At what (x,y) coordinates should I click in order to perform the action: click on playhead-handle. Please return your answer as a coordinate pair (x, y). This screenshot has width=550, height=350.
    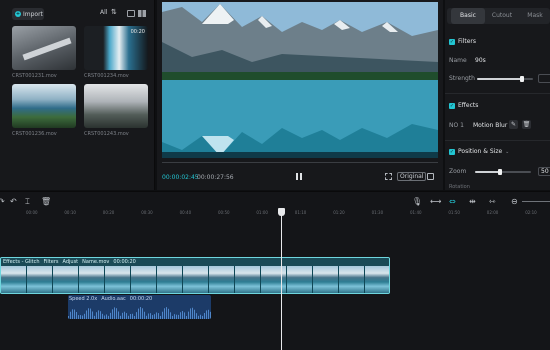
    Looking at the image, I should click on (281, 212).